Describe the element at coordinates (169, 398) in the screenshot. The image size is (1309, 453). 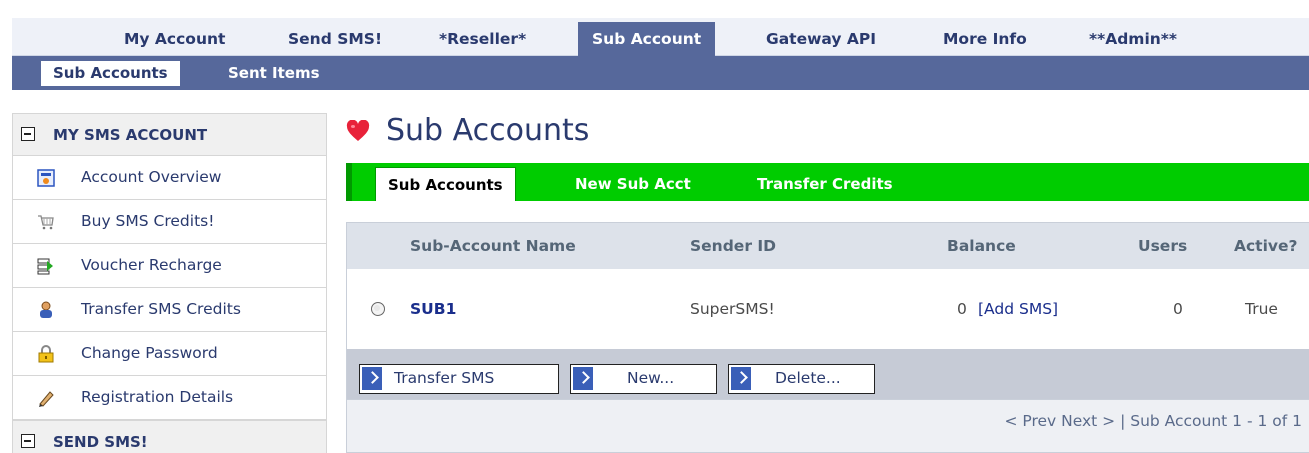
I see `sidebar-item-registration-details: Registration Details` at that location.